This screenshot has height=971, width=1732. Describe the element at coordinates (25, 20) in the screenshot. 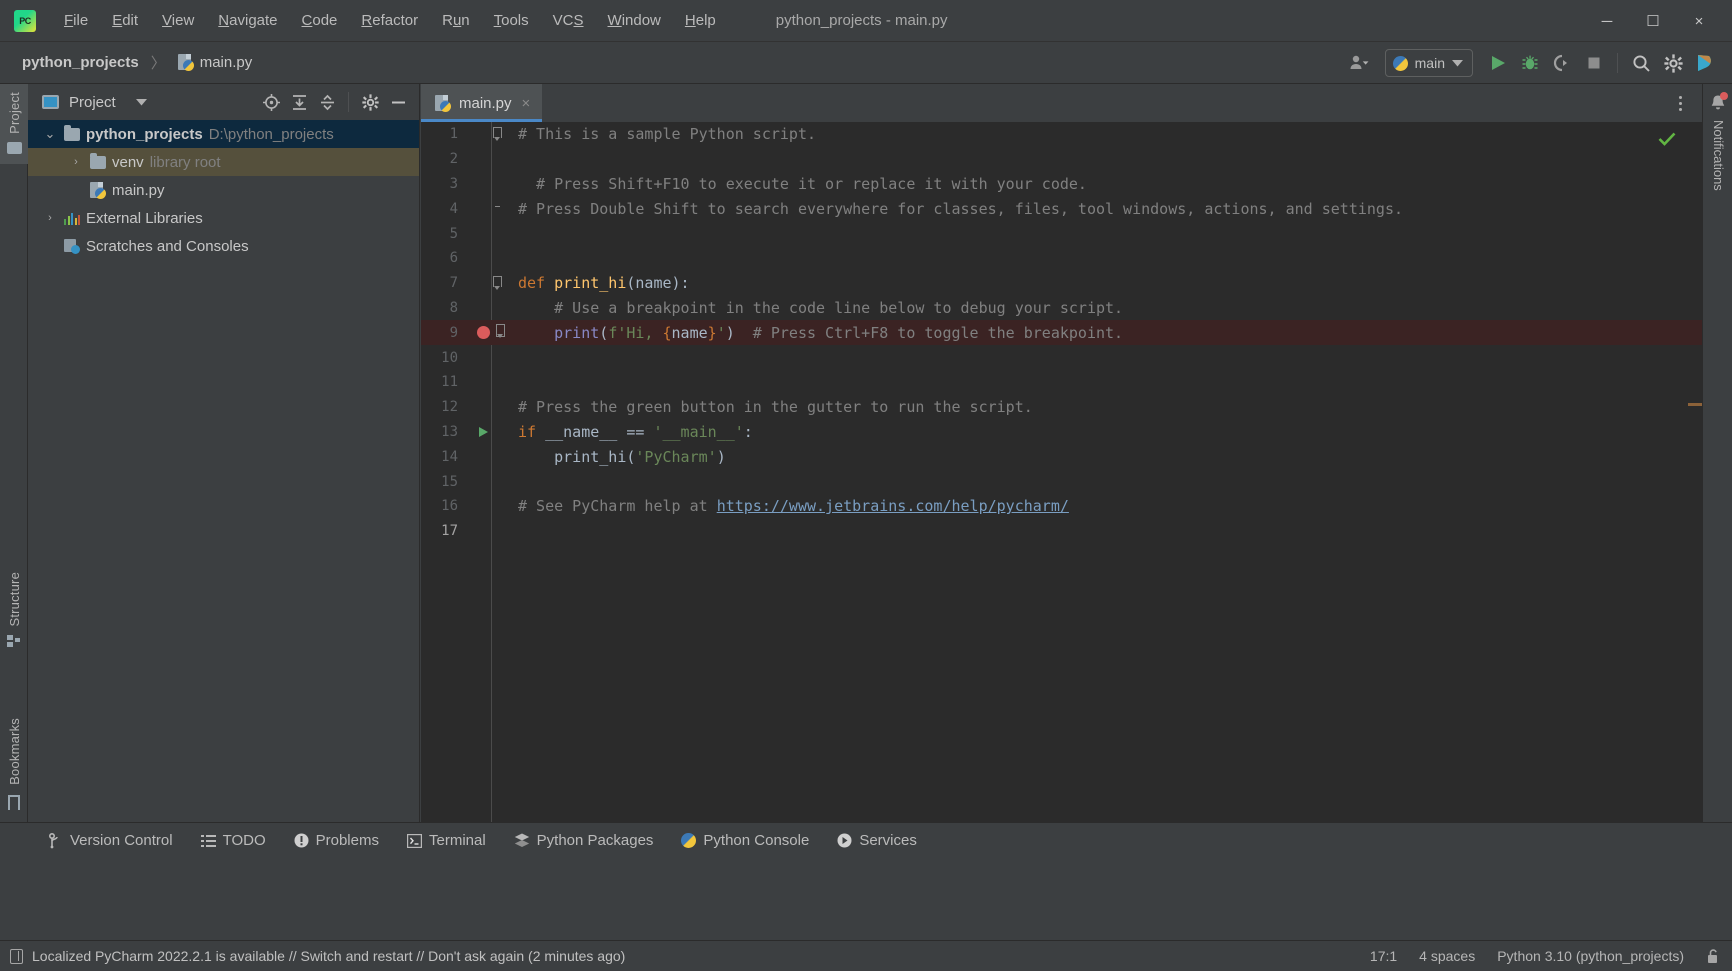

I see `pycharm-logo-icon: PC` at that location.